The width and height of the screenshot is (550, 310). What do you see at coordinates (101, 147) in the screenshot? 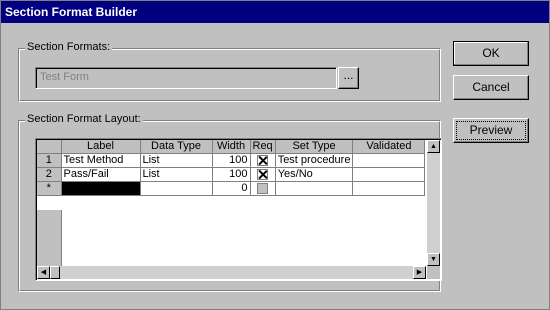
I see `column-header-label: Label` at bounding box center [101, 147].